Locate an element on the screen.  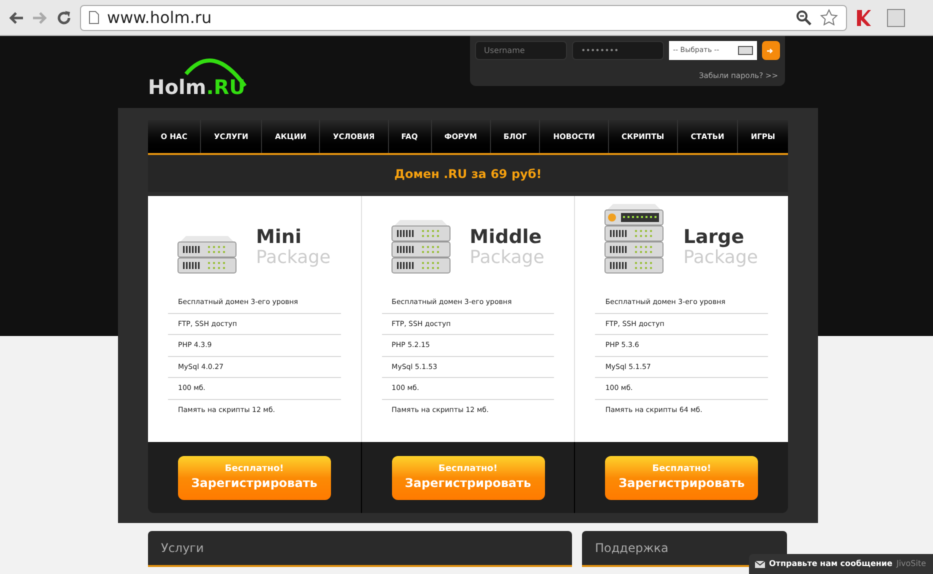
zoom-out-icon is located at coordinates (804, 18).